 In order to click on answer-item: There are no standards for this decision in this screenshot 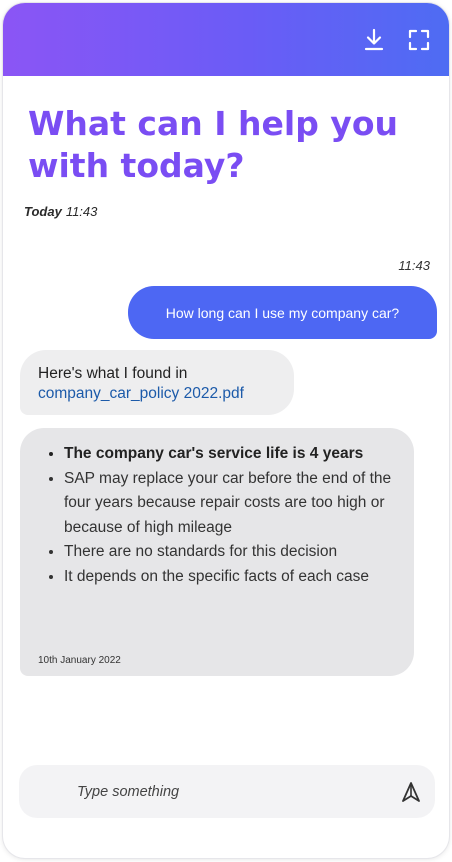, I will do `click(229, 552)`.